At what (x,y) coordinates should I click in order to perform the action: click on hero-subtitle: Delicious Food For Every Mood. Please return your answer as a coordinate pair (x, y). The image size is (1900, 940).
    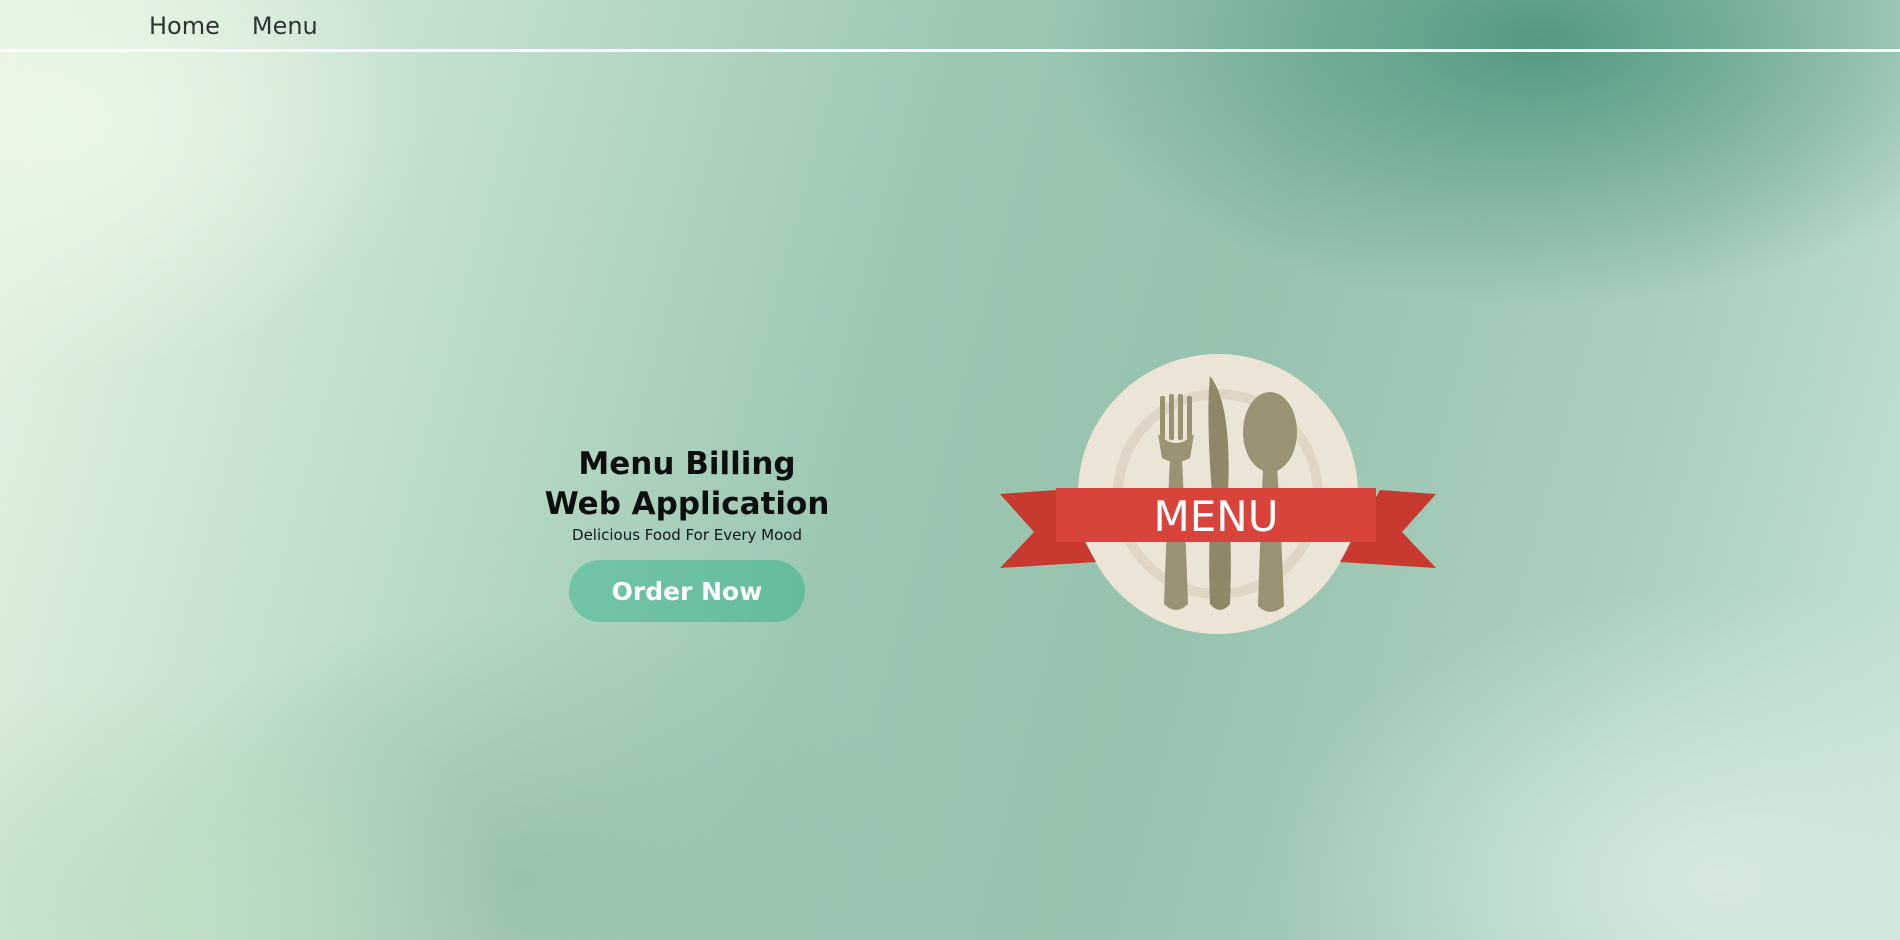
    Looking at the image, I should click on (687, 535).